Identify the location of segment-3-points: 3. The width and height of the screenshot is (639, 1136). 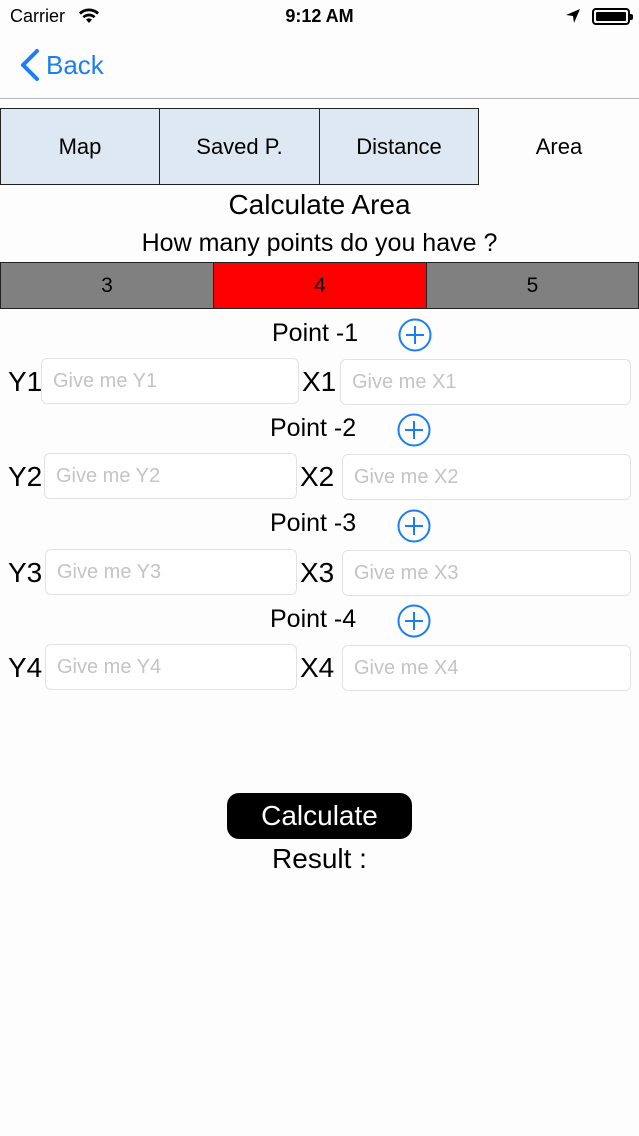
(107, 285).